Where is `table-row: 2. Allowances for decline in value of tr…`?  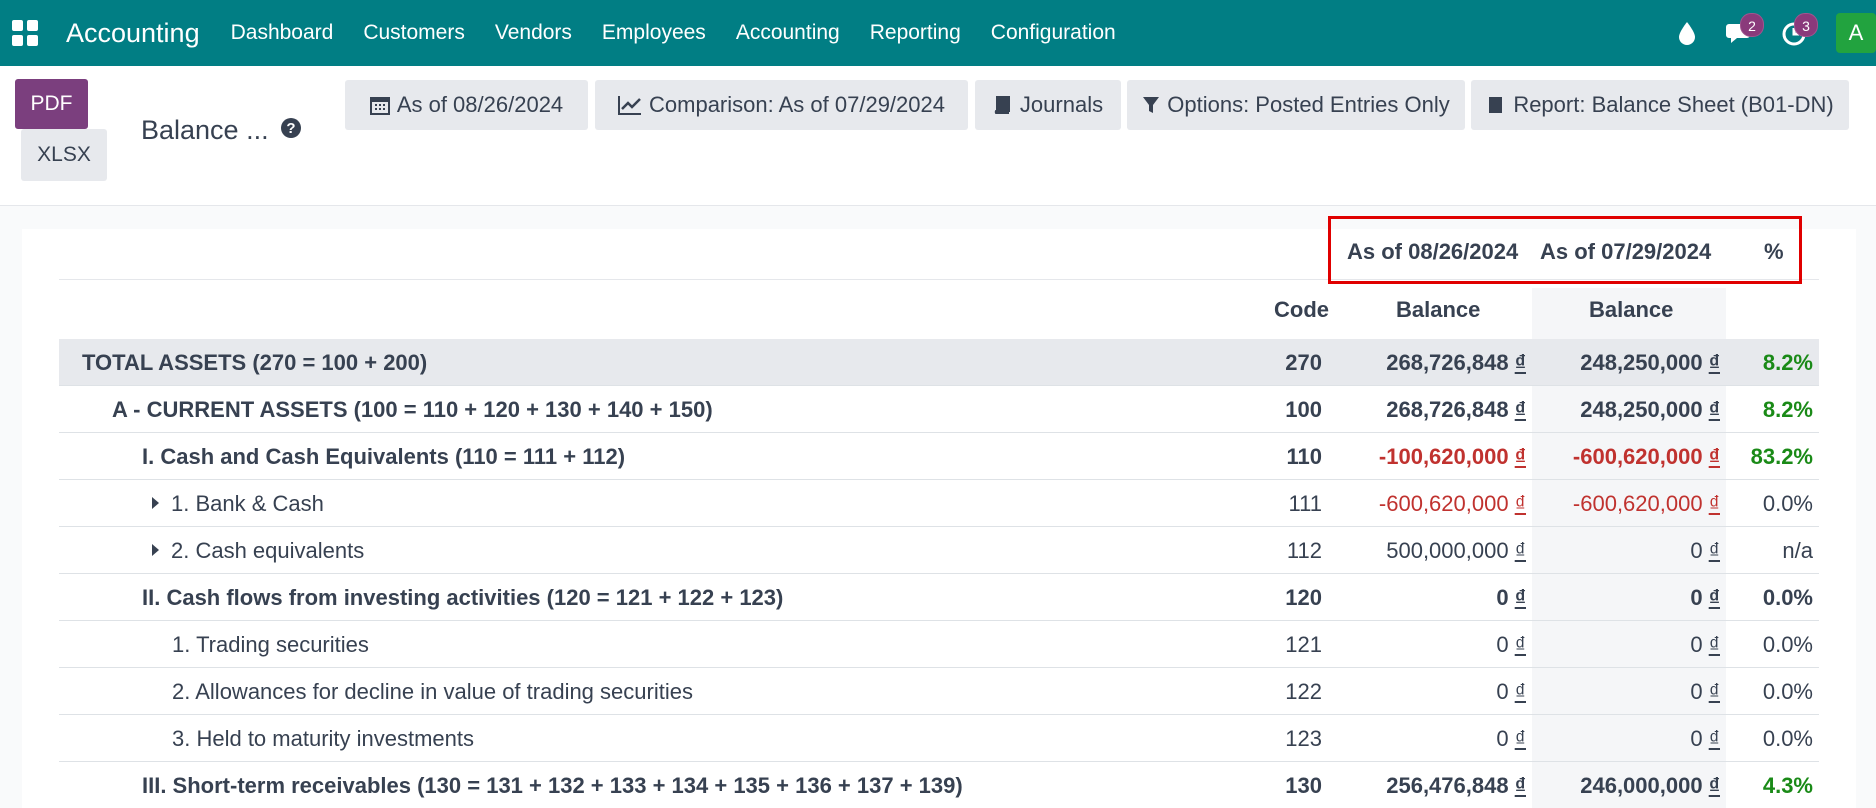
table-row: 2. Allowances for decline in value of tr… is located at coordinates (939, 691).